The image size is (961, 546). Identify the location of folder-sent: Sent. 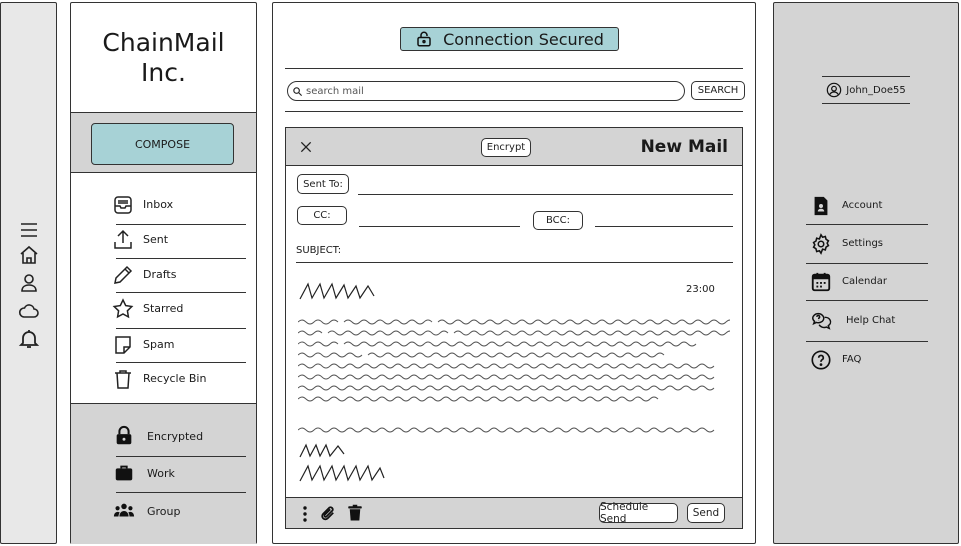
(183, 240).